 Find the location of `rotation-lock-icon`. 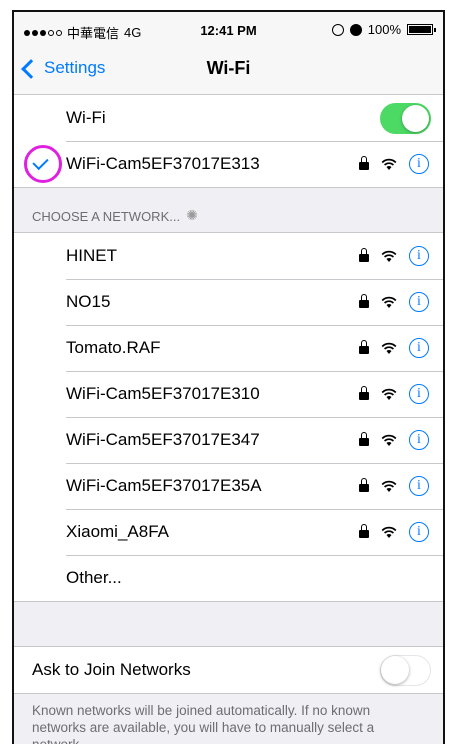

rotation-lock-icon is located at coordinates (337, 29).